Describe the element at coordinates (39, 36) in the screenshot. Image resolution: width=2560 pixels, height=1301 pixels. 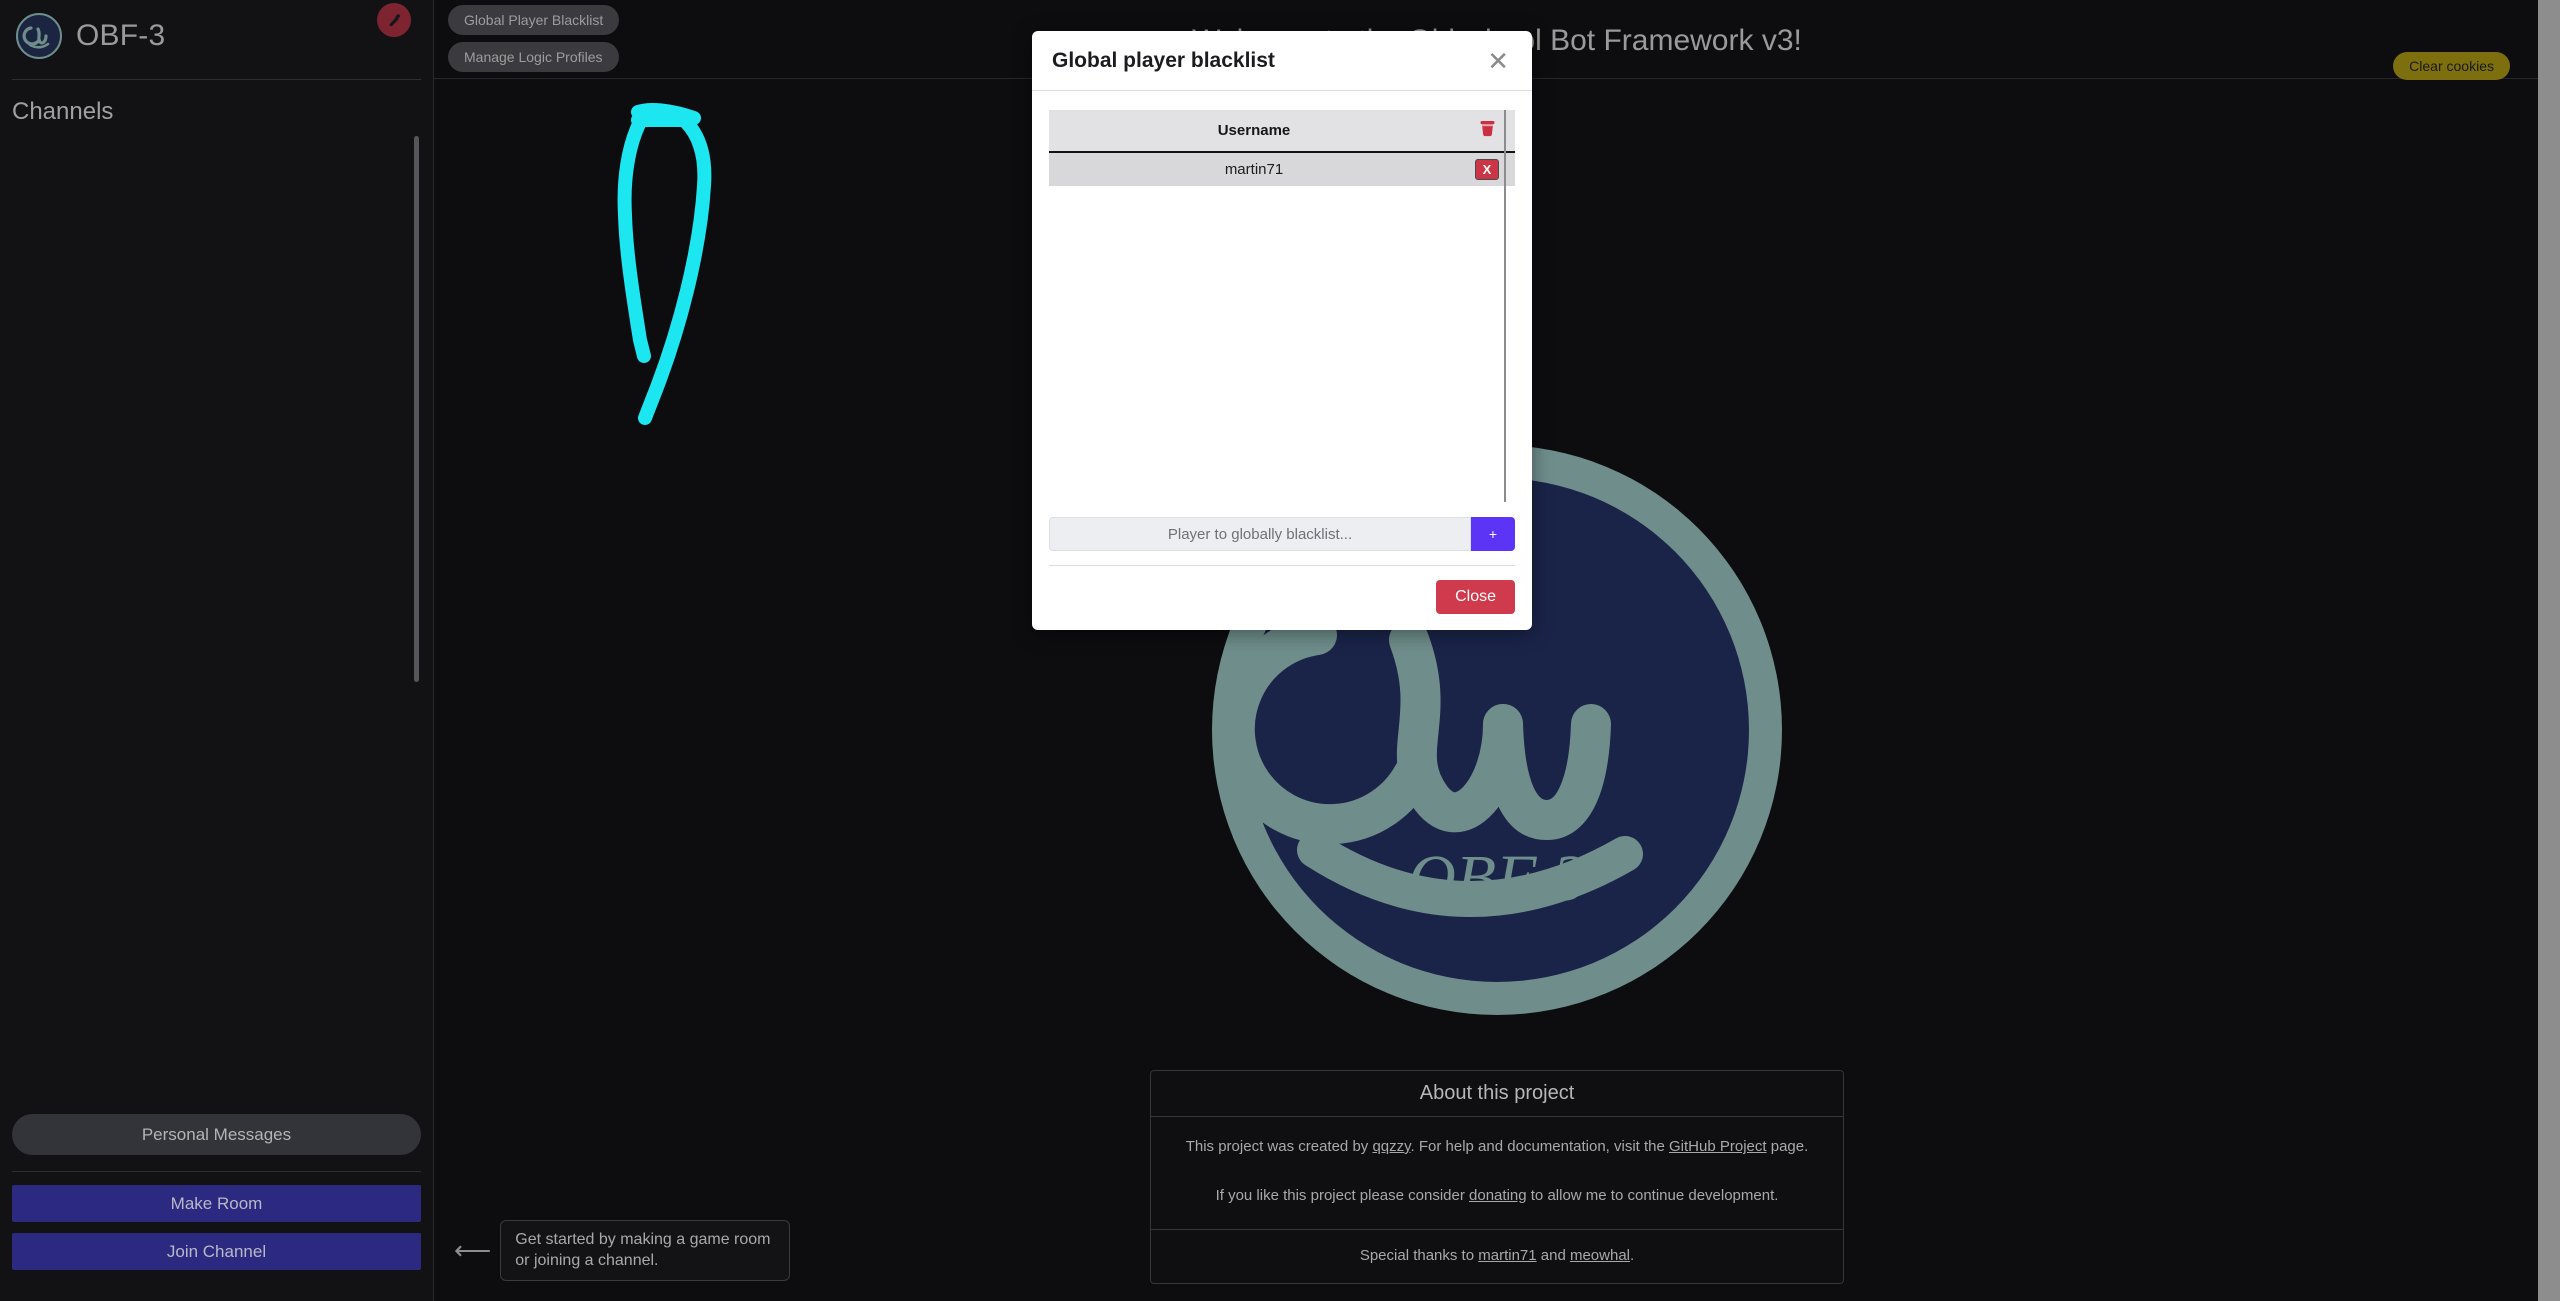
I see `obf-circle-logo-icon` at that location.